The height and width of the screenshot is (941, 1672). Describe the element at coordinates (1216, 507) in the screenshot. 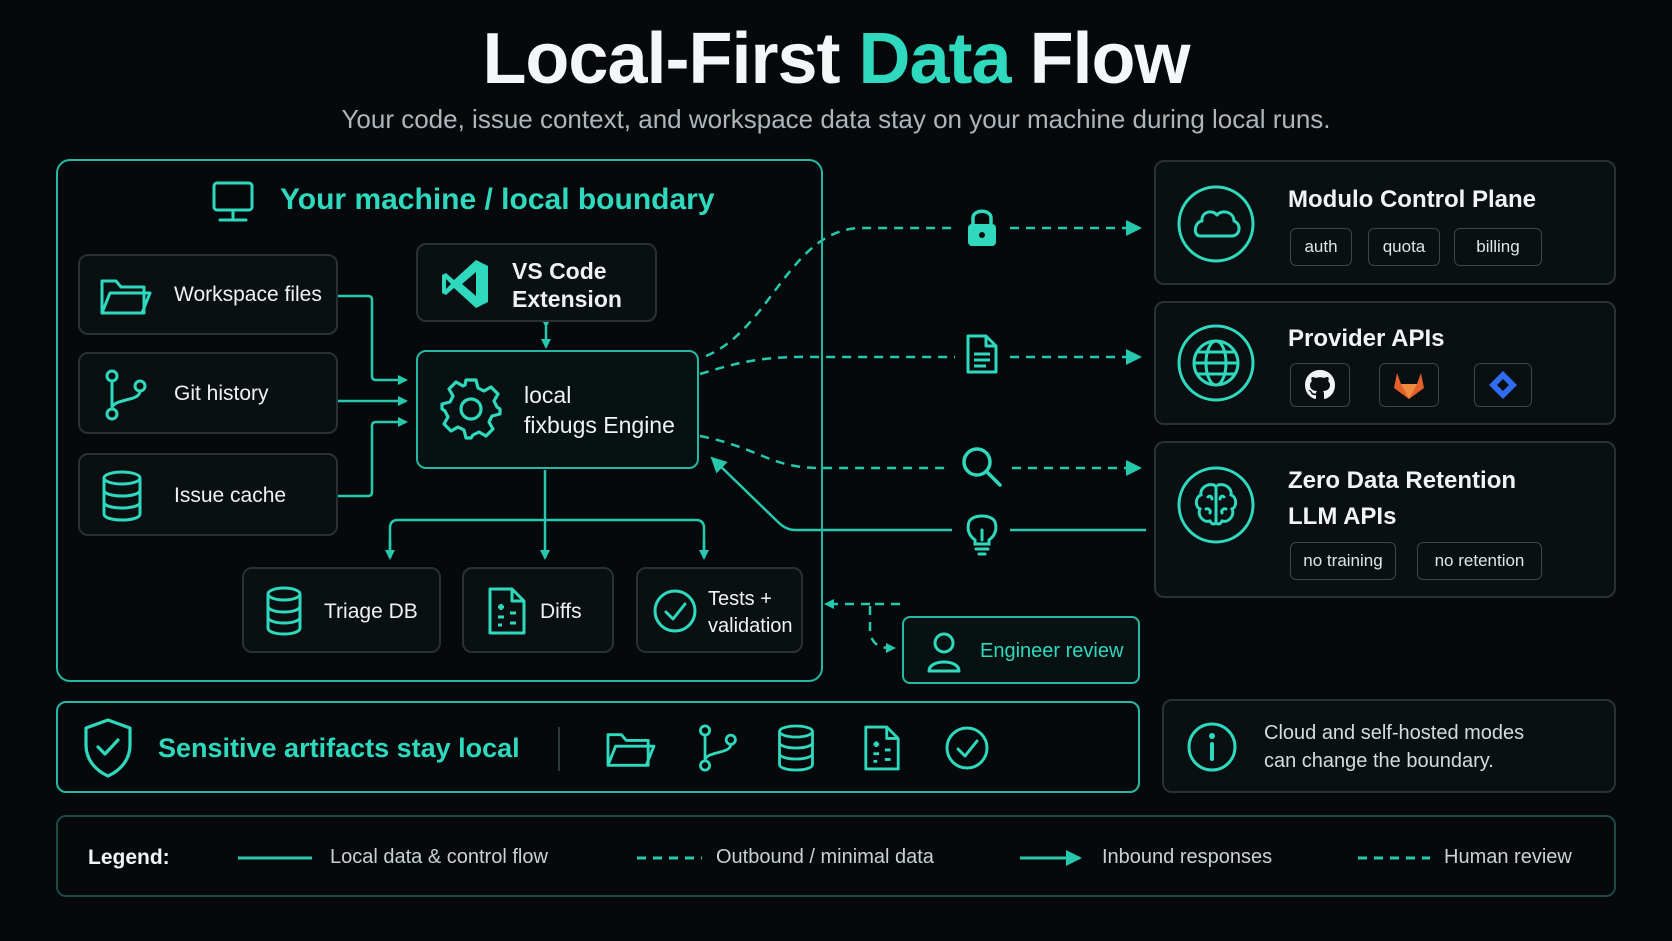

I see `brain-icon` at that location.